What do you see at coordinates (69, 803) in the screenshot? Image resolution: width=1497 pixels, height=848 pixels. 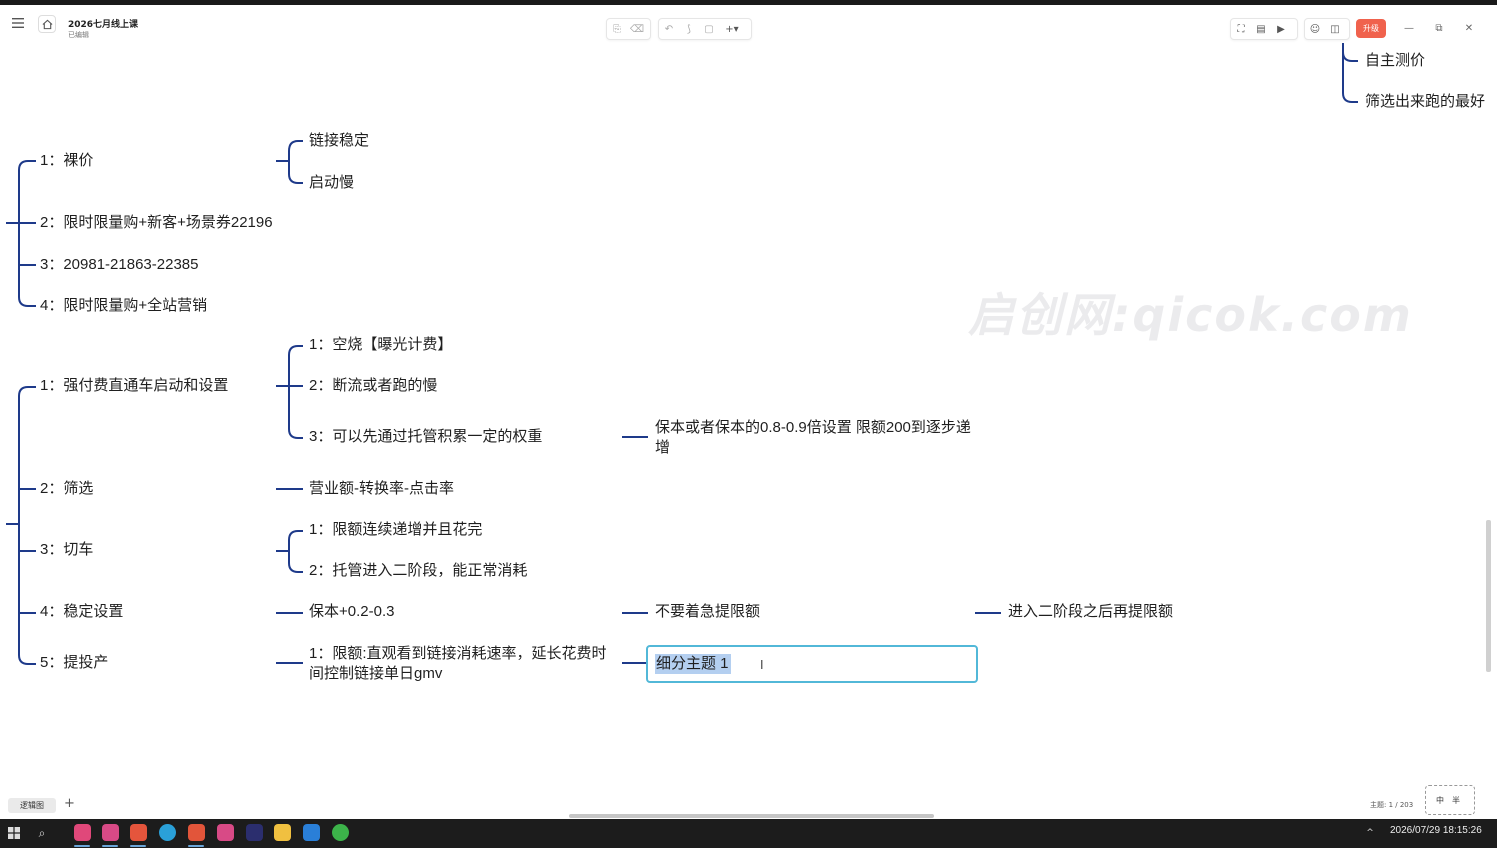 I see `add-sheet-button: +` at bounding box center [69, 803].